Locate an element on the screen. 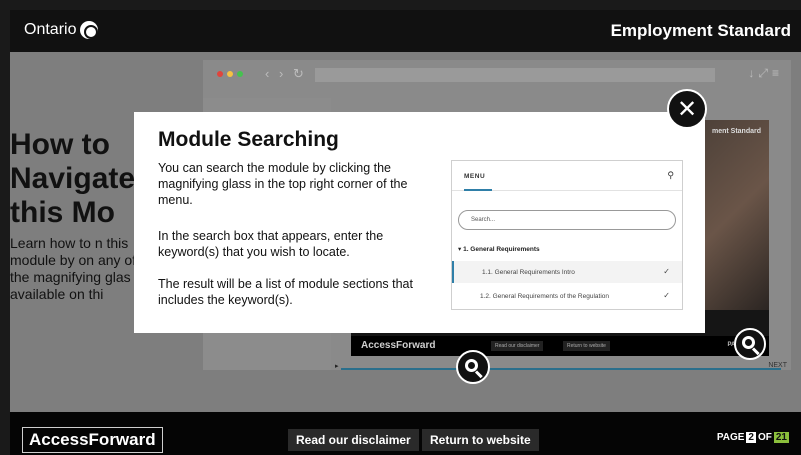 The image size is (801, 455). page-indicator: PAGE 2 OF 21 is located at coordinates (753, 437).